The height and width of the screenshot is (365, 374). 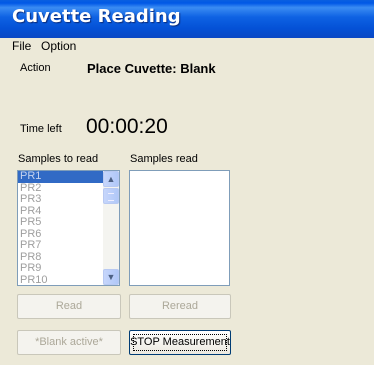 What do you see at coordinates (151, 68) in the screenshot?
I see `action-value: Place Cuvette: Blank` at bounding box center [151, 68].